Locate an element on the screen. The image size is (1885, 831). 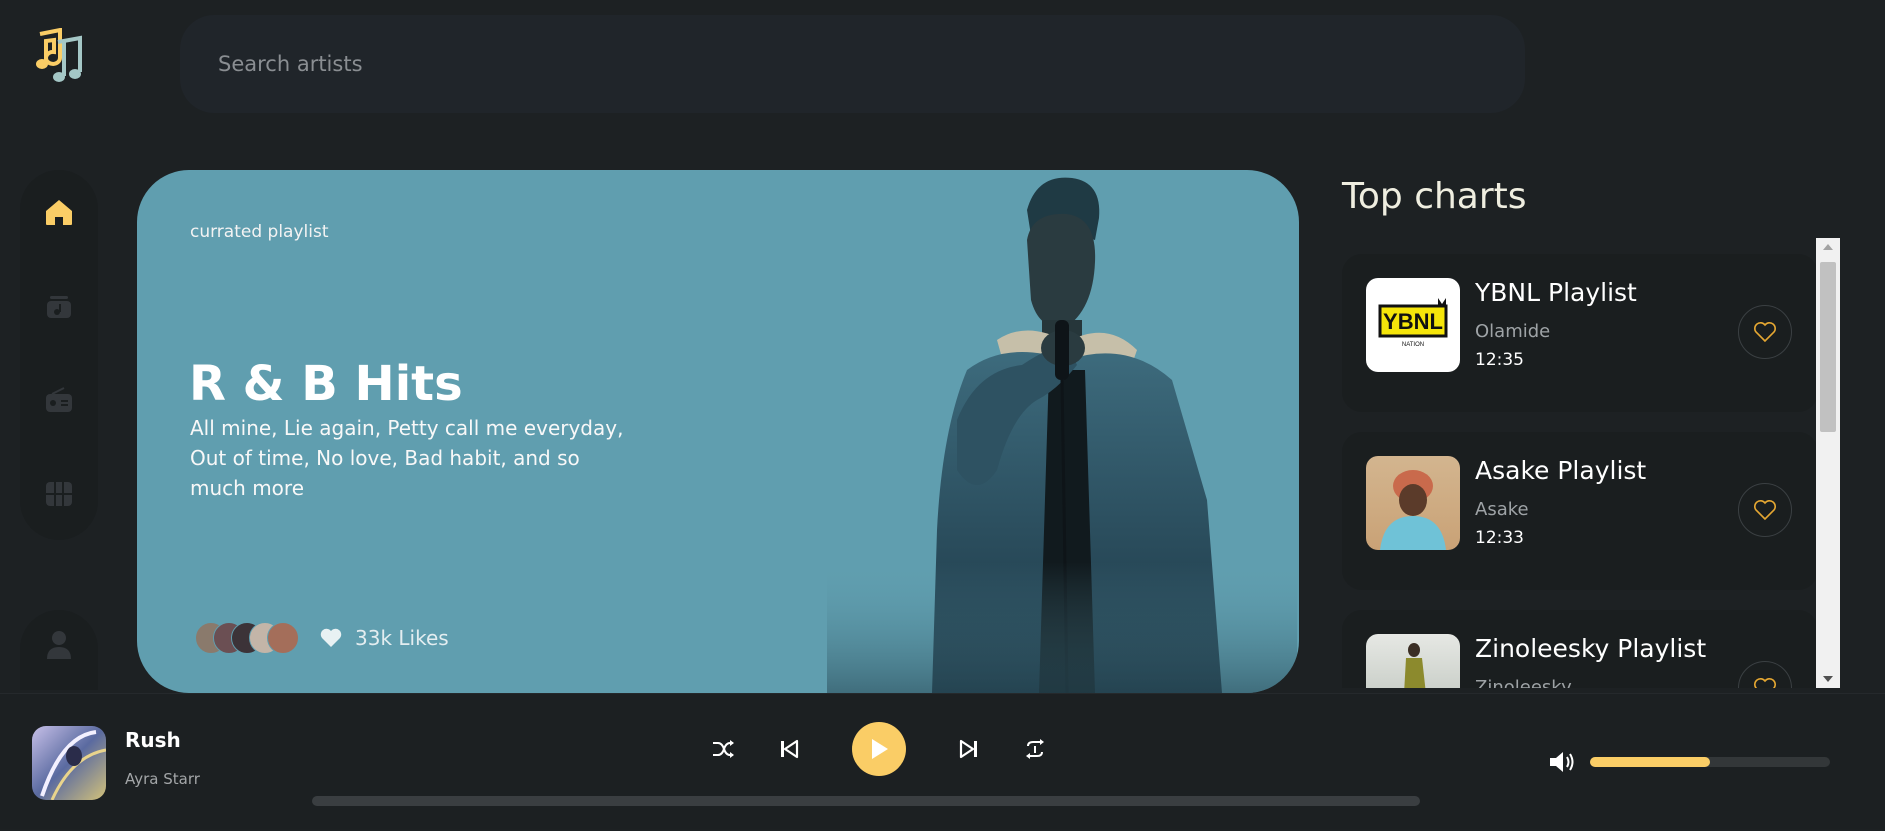
videos-icon is located at coordinates (59, 494).